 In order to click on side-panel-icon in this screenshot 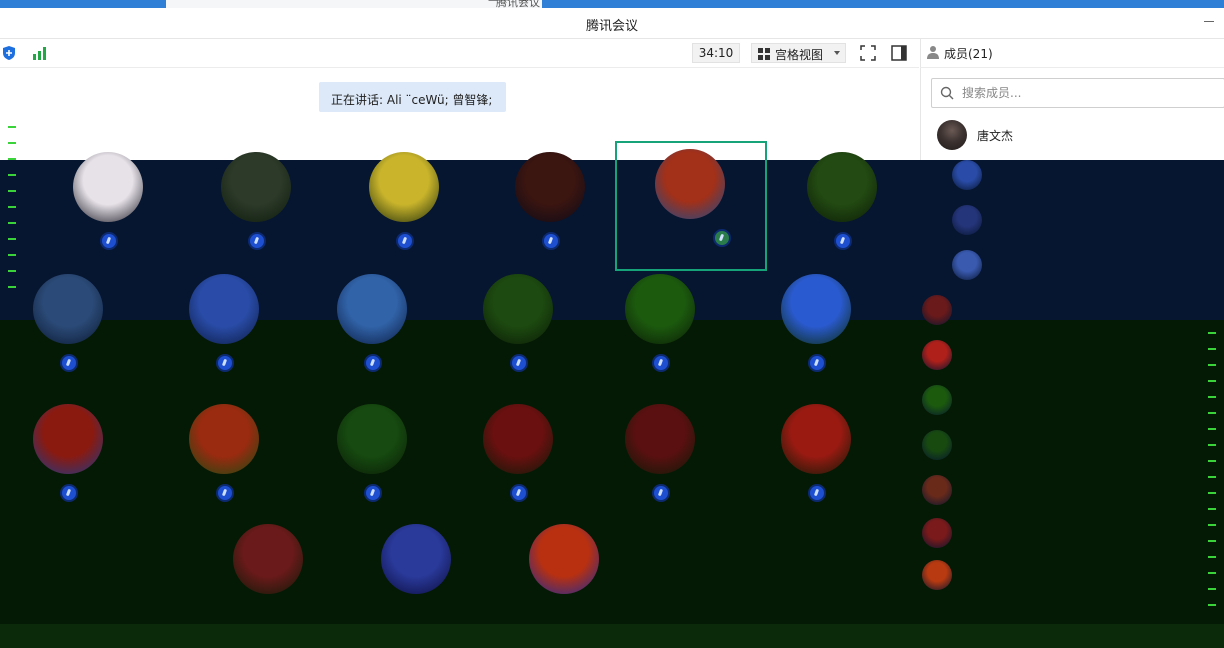, I will do `click(899, 53)`.